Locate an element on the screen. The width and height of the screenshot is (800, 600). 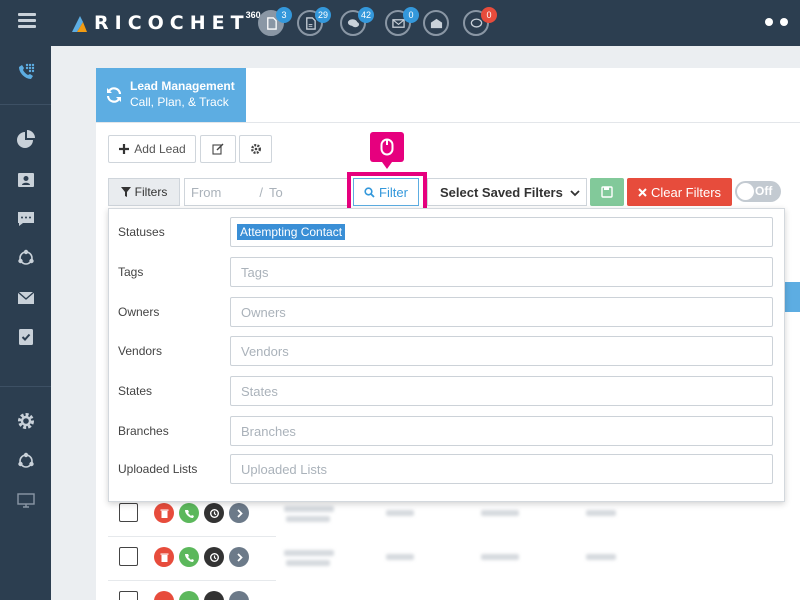
document-list-icon: 29 is located at coordinates (314, 21).